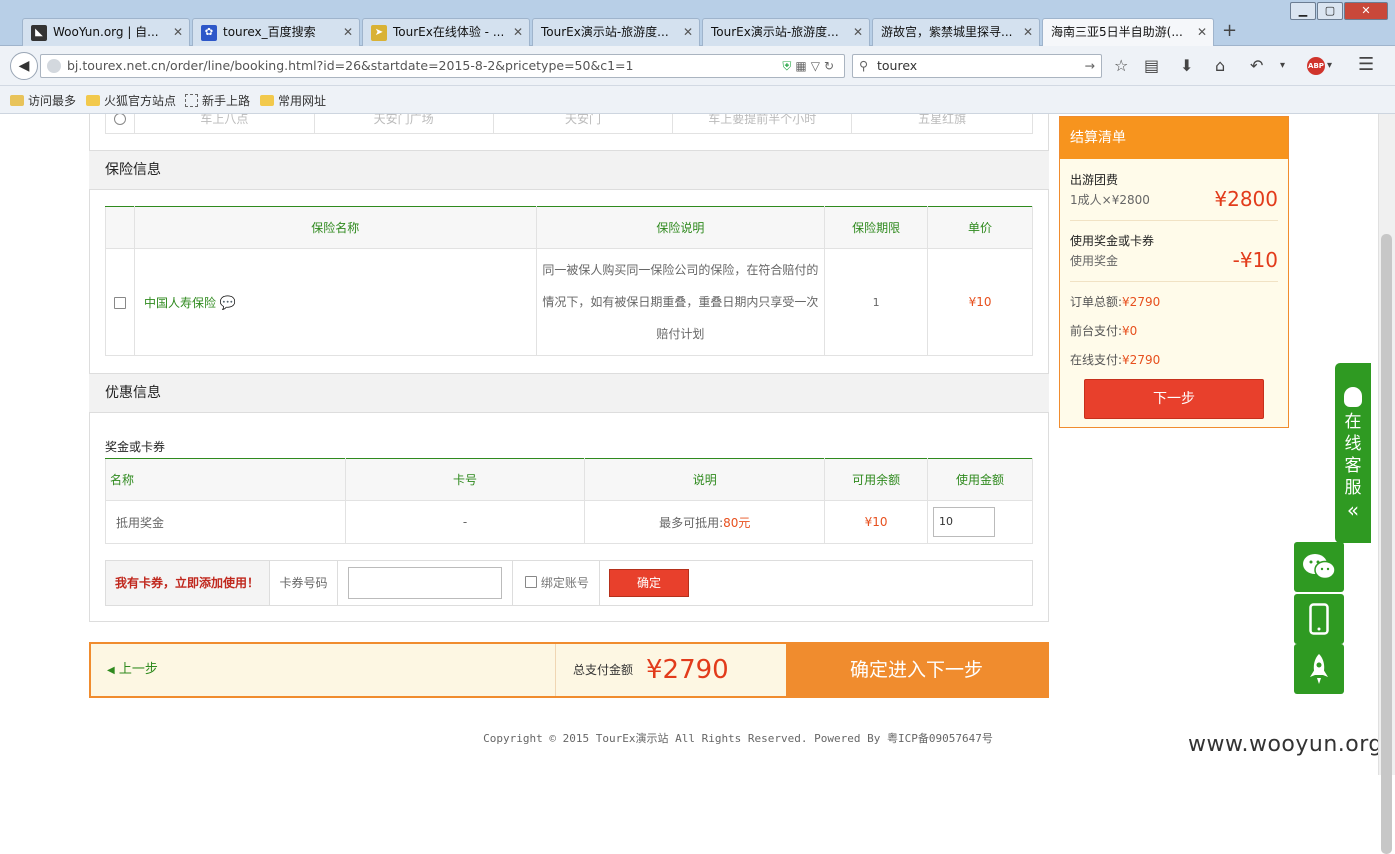  What do you see at coordinates (1386, 544) in the screenshot?
I see `scrollbar-thumb` at bounding box center [1386, 544].